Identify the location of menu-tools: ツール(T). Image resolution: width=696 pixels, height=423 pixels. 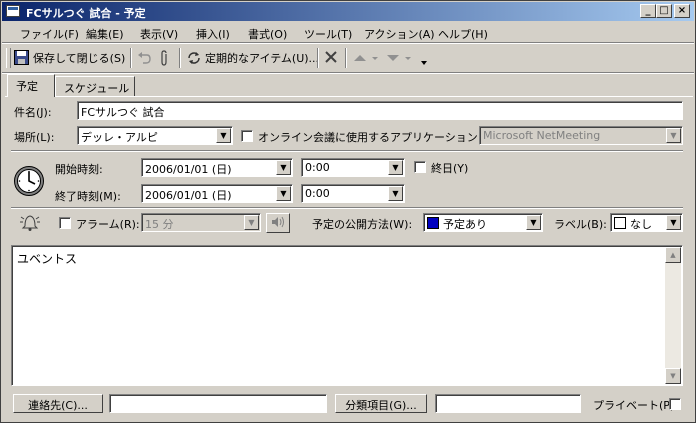
(328, 34).